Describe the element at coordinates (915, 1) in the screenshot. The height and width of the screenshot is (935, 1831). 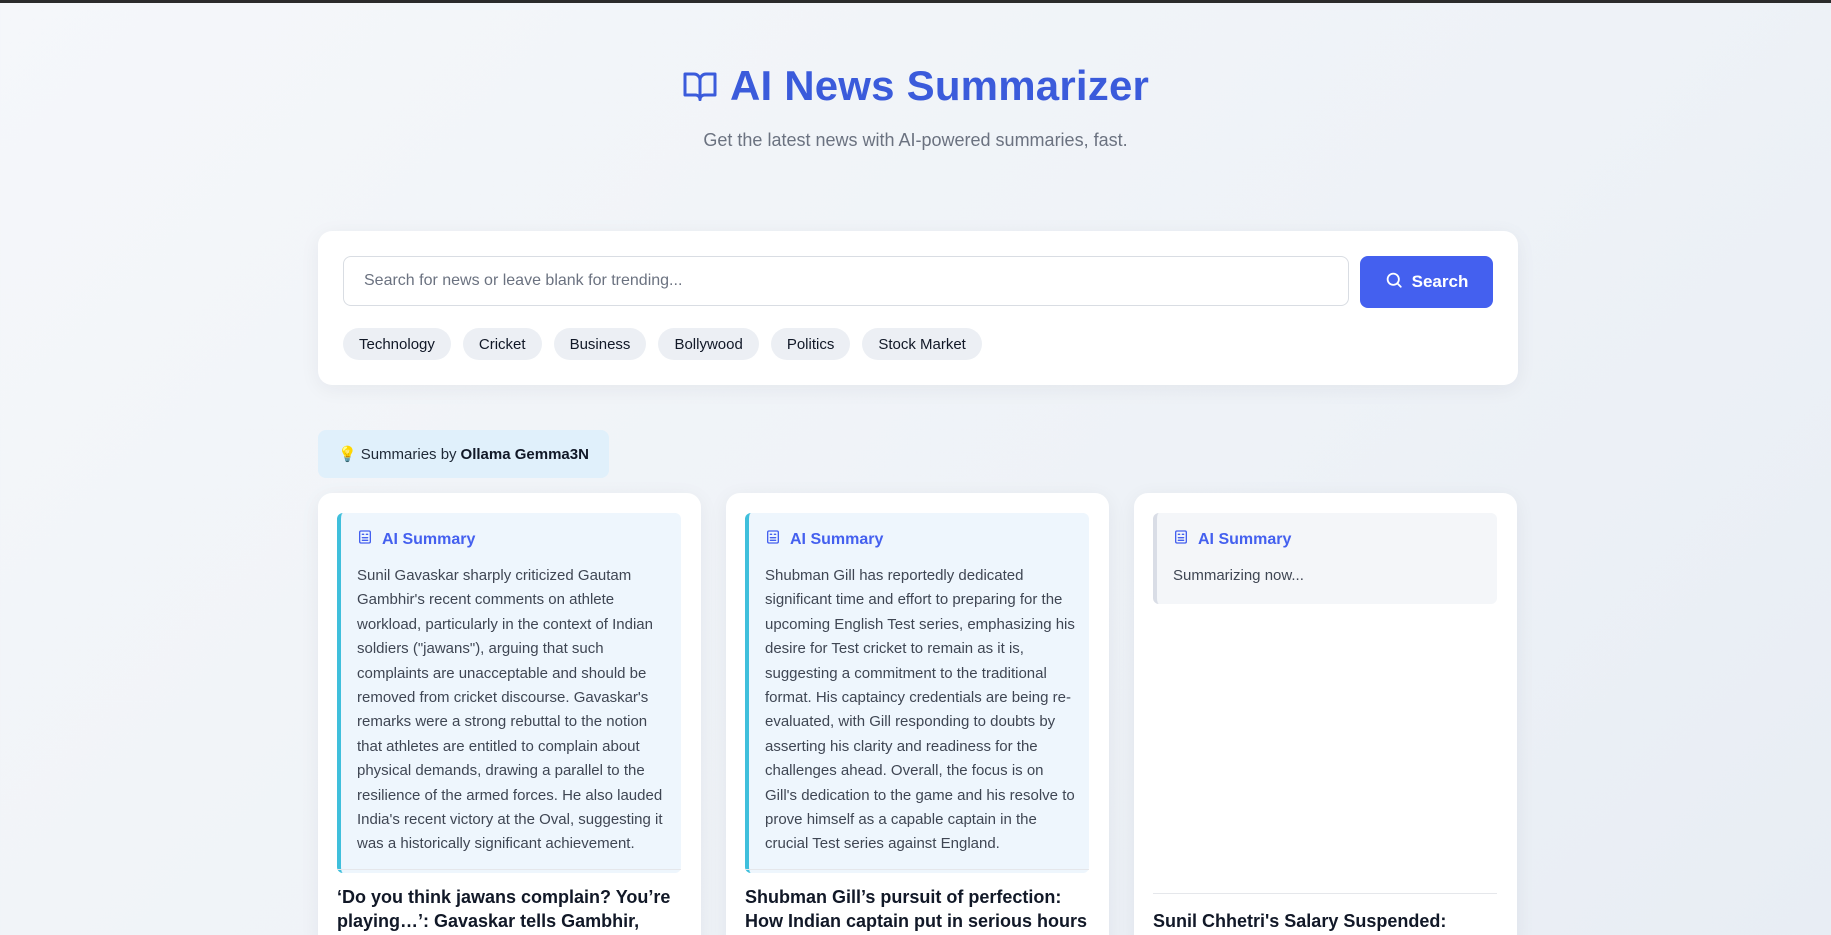
I see `browser-top-bar` at that location.